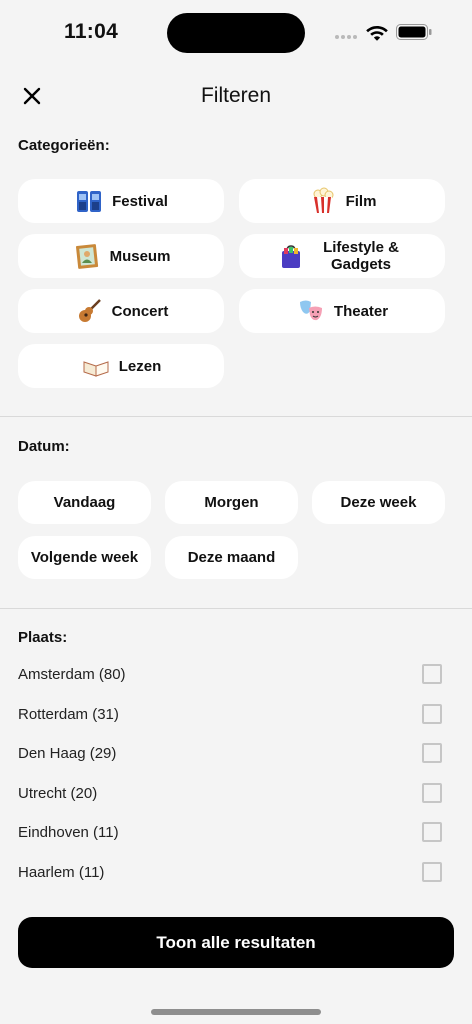 Image resolution: width=472 pixels, height=1024 pixels. What do you see at coordinates (236, 1012) in the screenshot?
I see `home-indicator` at bounding box center [236, 1012].